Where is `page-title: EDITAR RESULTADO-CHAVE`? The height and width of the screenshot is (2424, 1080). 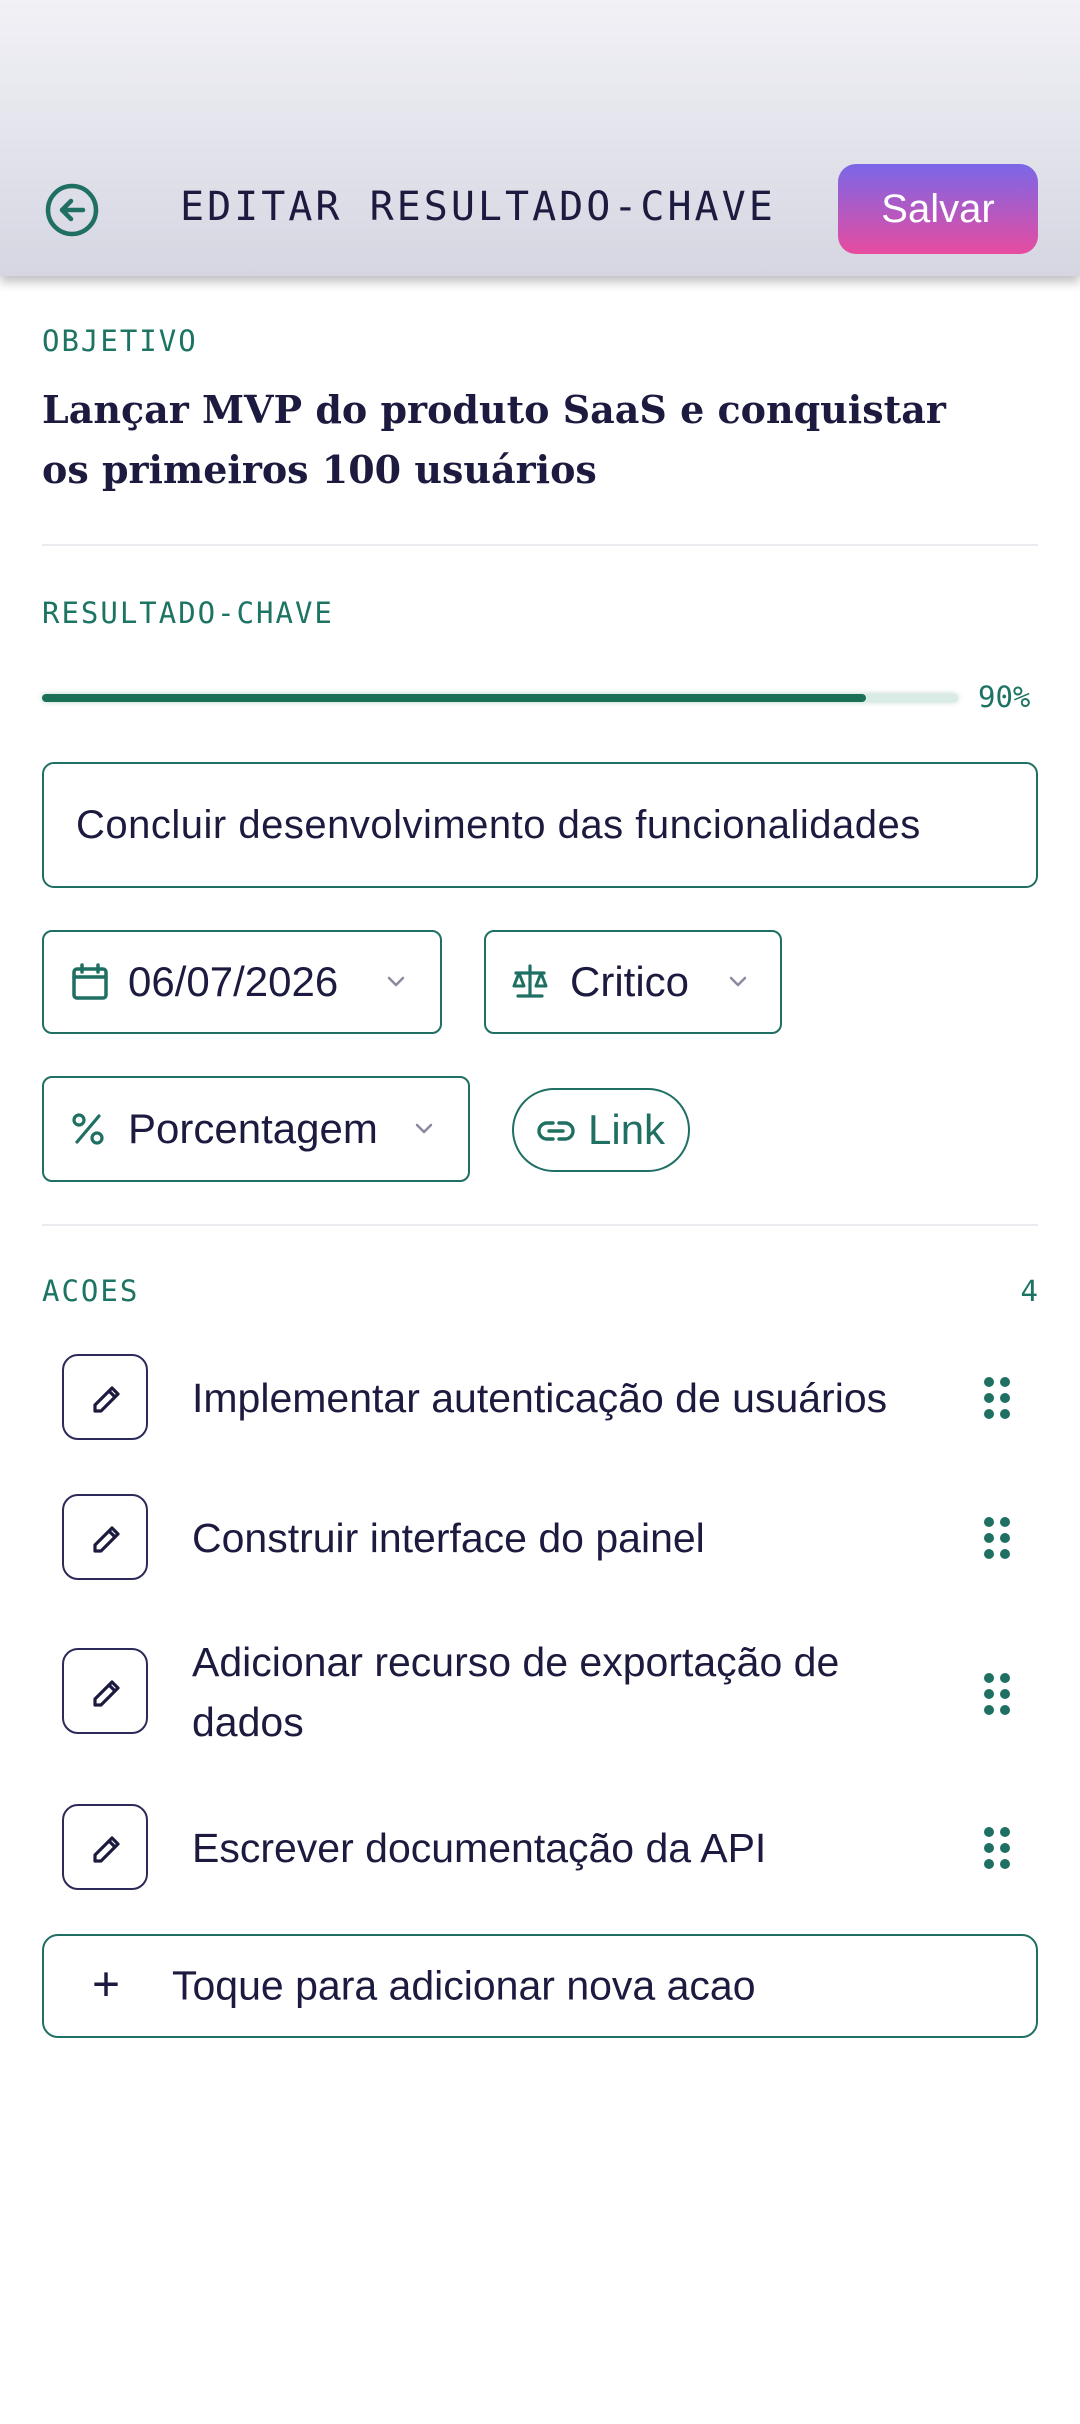
page-title: EDITAR RESULTADO-CHAVE is located at coordinates (478, 207).